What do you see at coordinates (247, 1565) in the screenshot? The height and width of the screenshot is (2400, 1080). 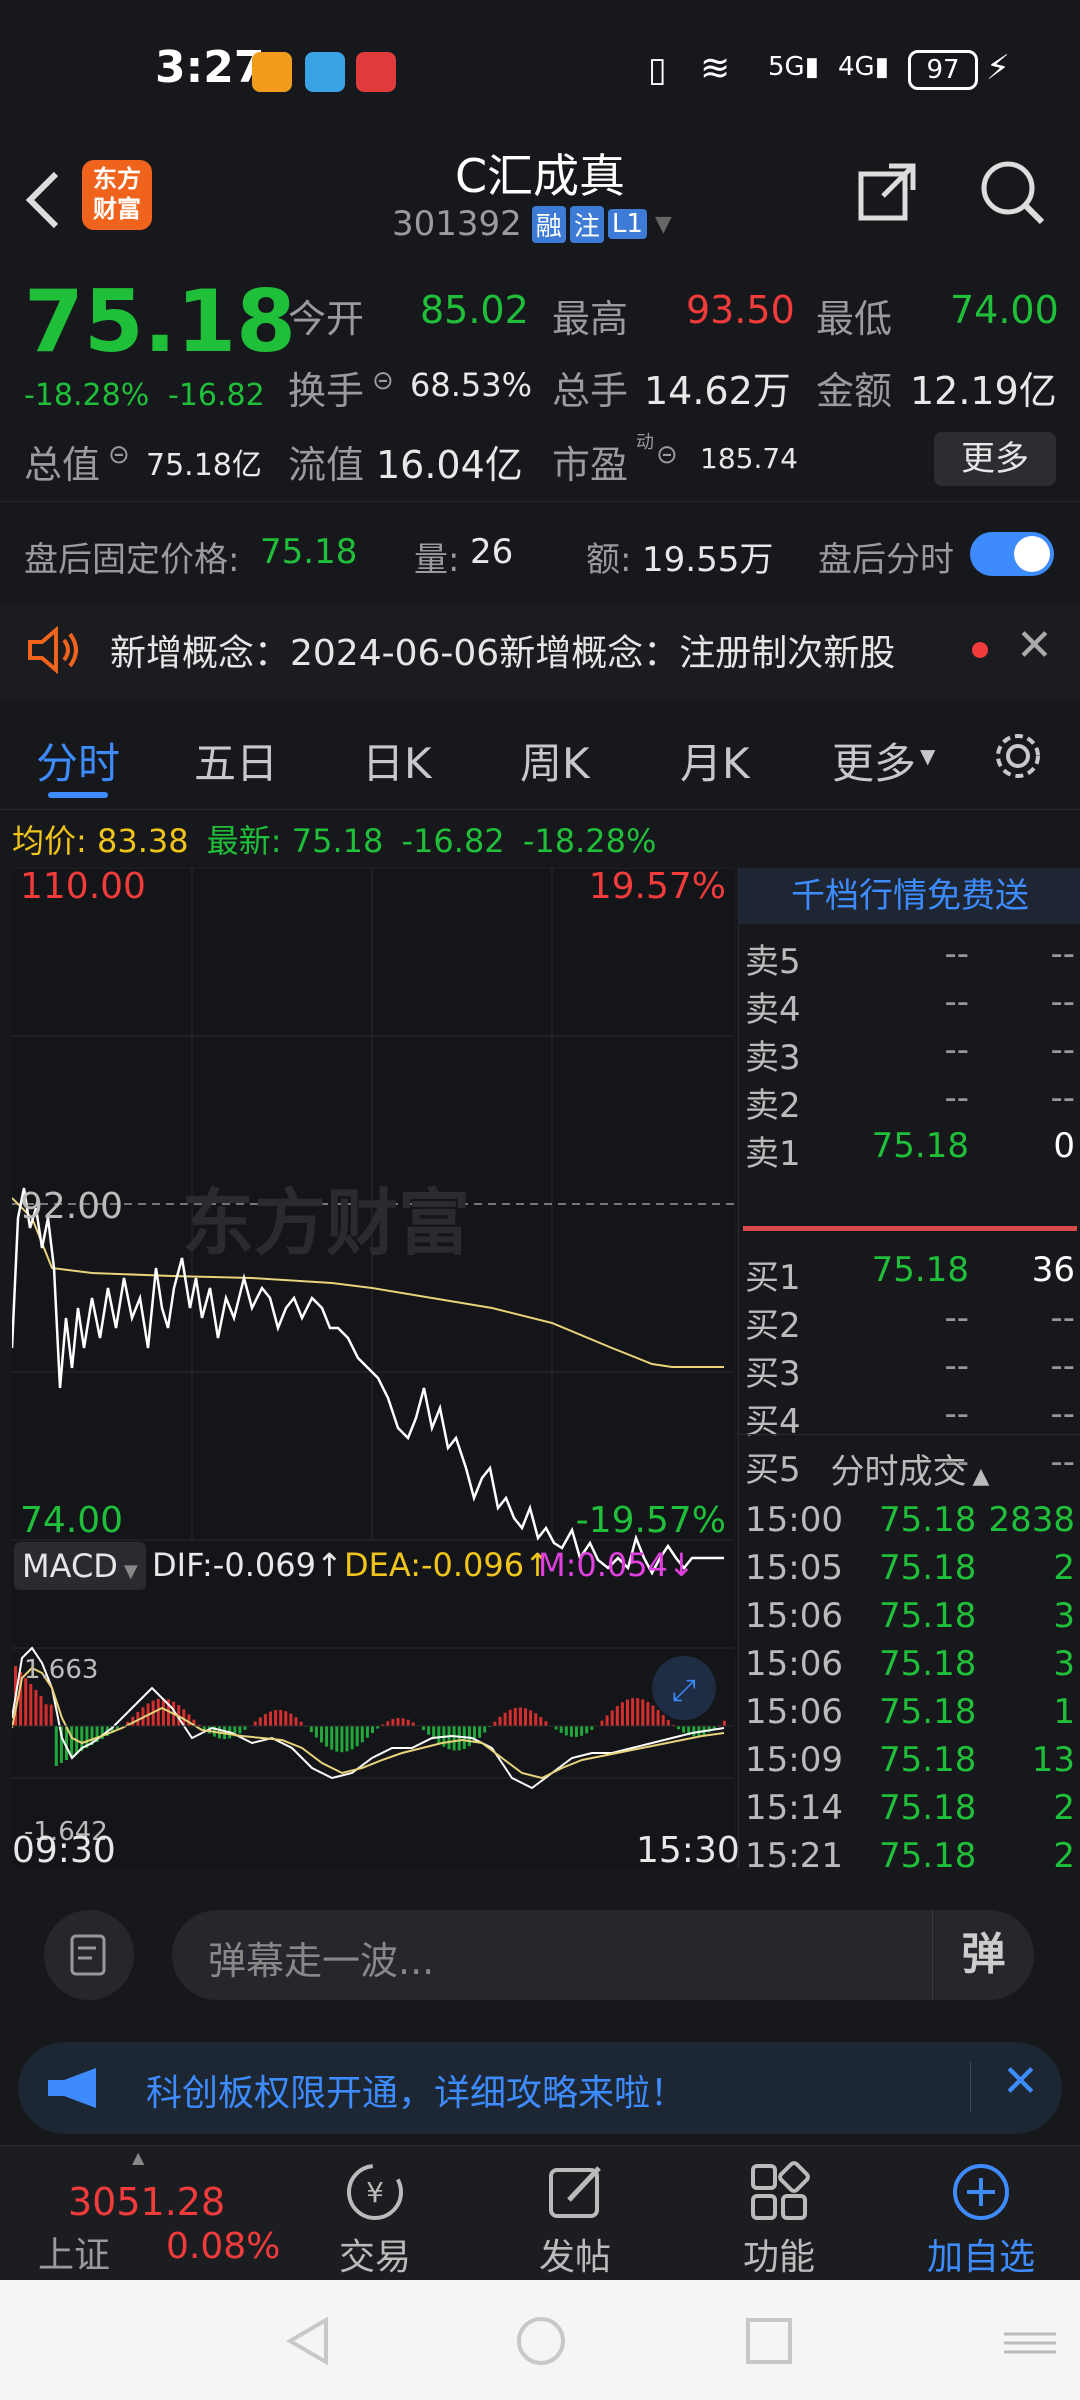 I see `macd-dif: DIF:-0.069↑` at bounding box center [247, 1565].